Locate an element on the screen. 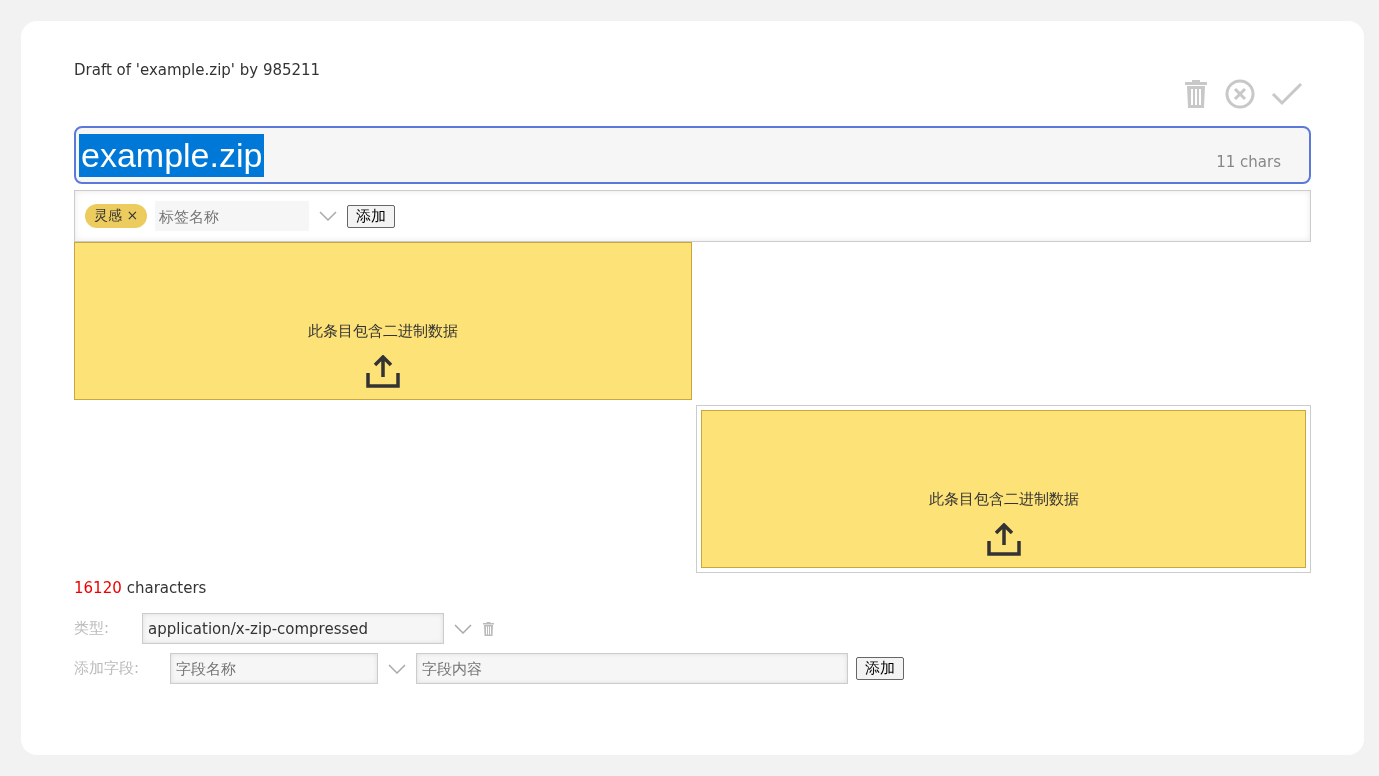 This screenshot has height=776, width=1379. field-name-input: 字段名称 is located at coordinates (274, 668).